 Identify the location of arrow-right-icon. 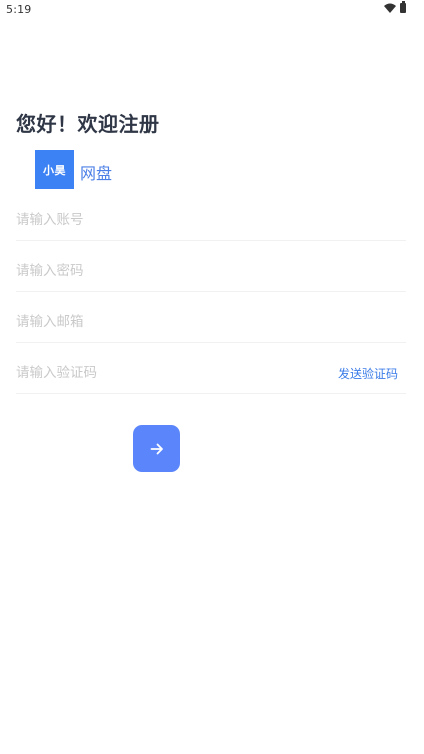
(156, 448).